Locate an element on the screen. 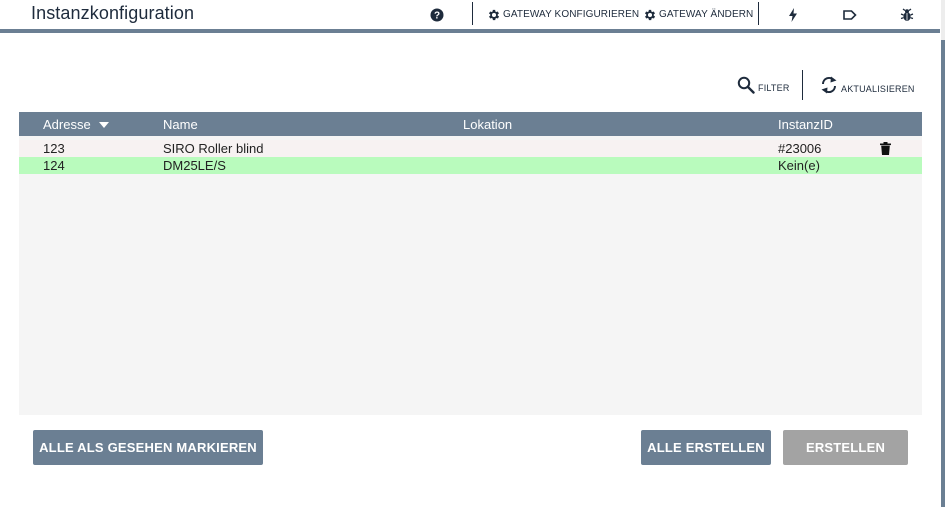  column-header-address: Adresse is located at coordinates (76, 124).